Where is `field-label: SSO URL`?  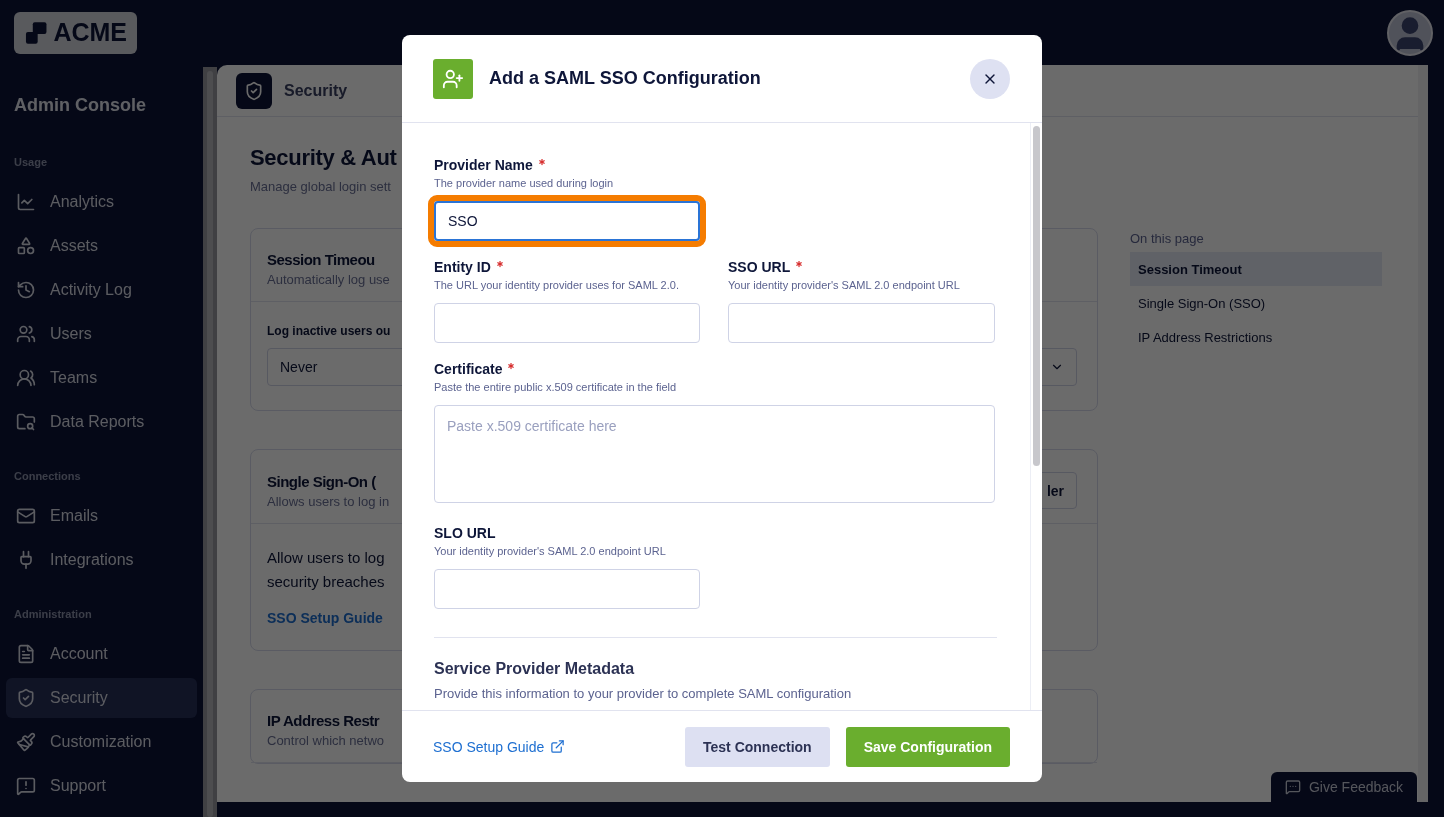 field-label: SSO URL is located at coordinates (861, 267).